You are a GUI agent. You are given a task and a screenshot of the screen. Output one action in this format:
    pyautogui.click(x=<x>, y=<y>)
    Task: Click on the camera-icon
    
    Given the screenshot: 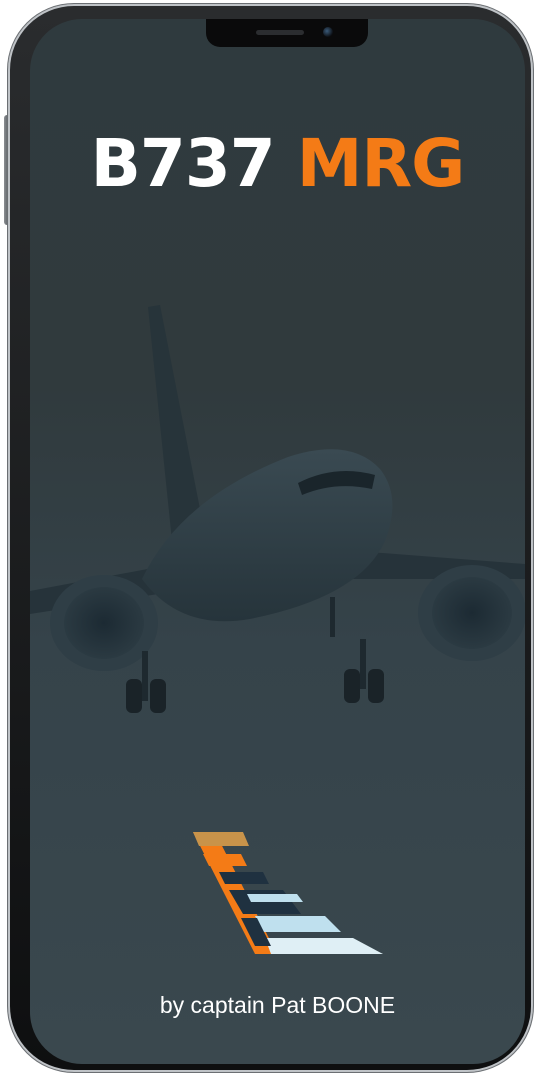 What is the action you would take?
    pyautogui.click(x=328, y=32)
    